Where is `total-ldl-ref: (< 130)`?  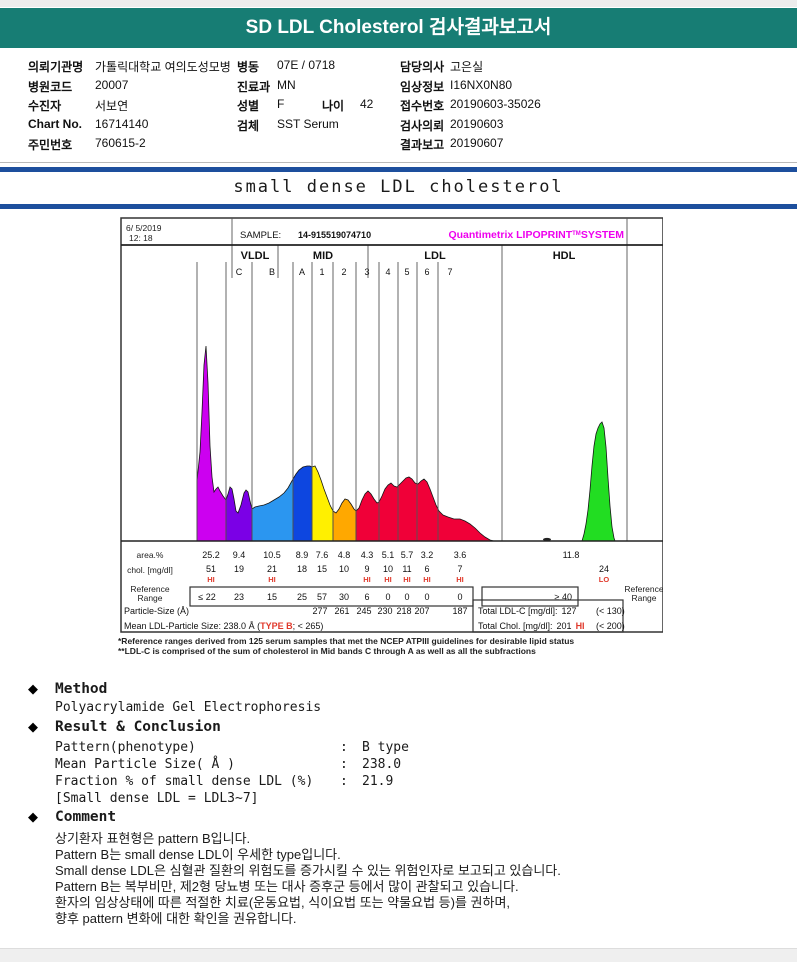
total-ldl-ref: (< 130) is located at coordinates (610, 611).